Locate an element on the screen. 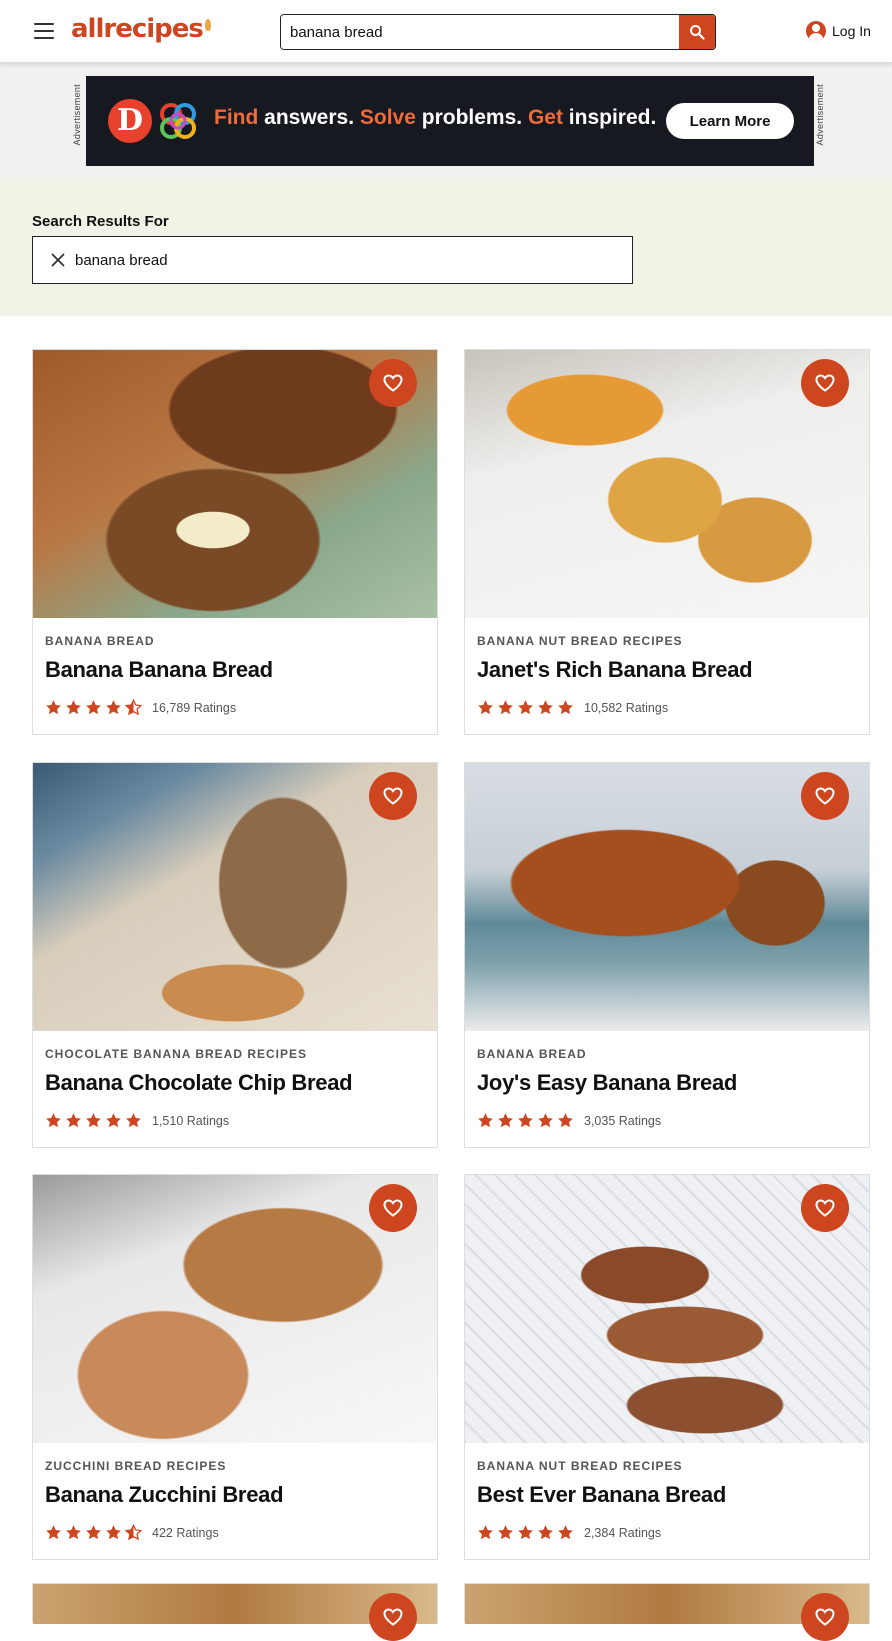 This screenshot has width=892, height=1641. recipe-rating: 2,384 Ratings is located at coordinates (569, 1532).